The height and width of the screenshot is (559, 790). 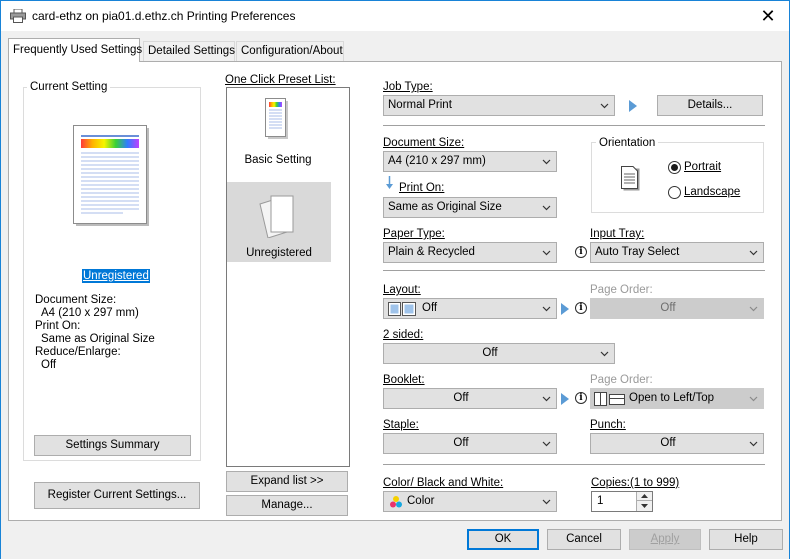 I want to click on two-sided-select: Off, so click(x=499, y=353).